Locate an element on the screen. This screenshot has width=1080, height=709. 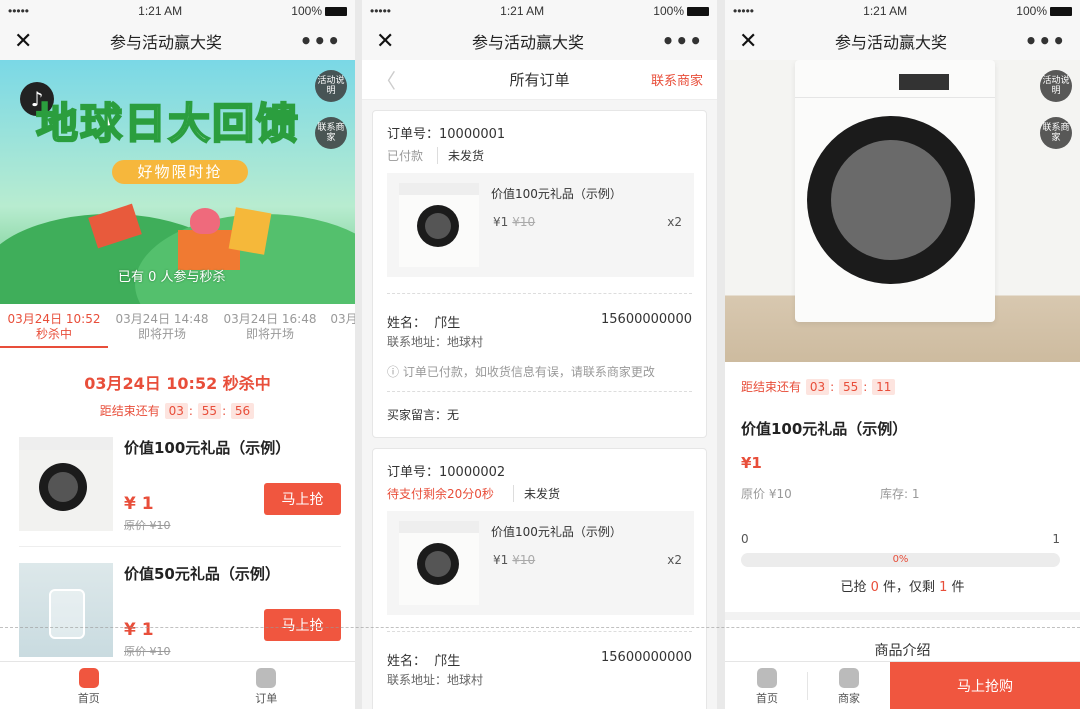
goods-original-price: ¥10 is located at coordinates (524, 222).